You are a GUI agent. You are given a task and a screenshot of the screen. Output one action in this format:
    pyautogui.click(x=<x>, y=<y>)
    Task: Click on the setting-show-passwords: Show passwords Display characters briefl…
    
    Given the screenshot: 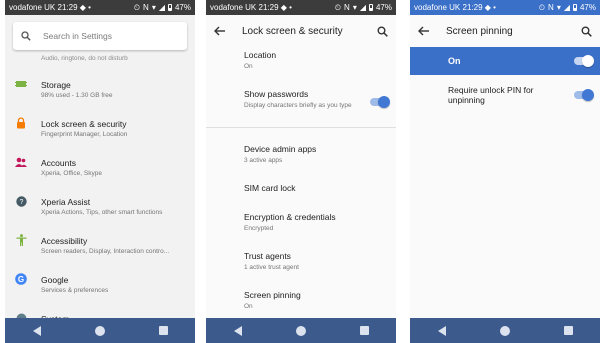 What is the action you would take?
    pyautogui.click(x=303, y=99)
    